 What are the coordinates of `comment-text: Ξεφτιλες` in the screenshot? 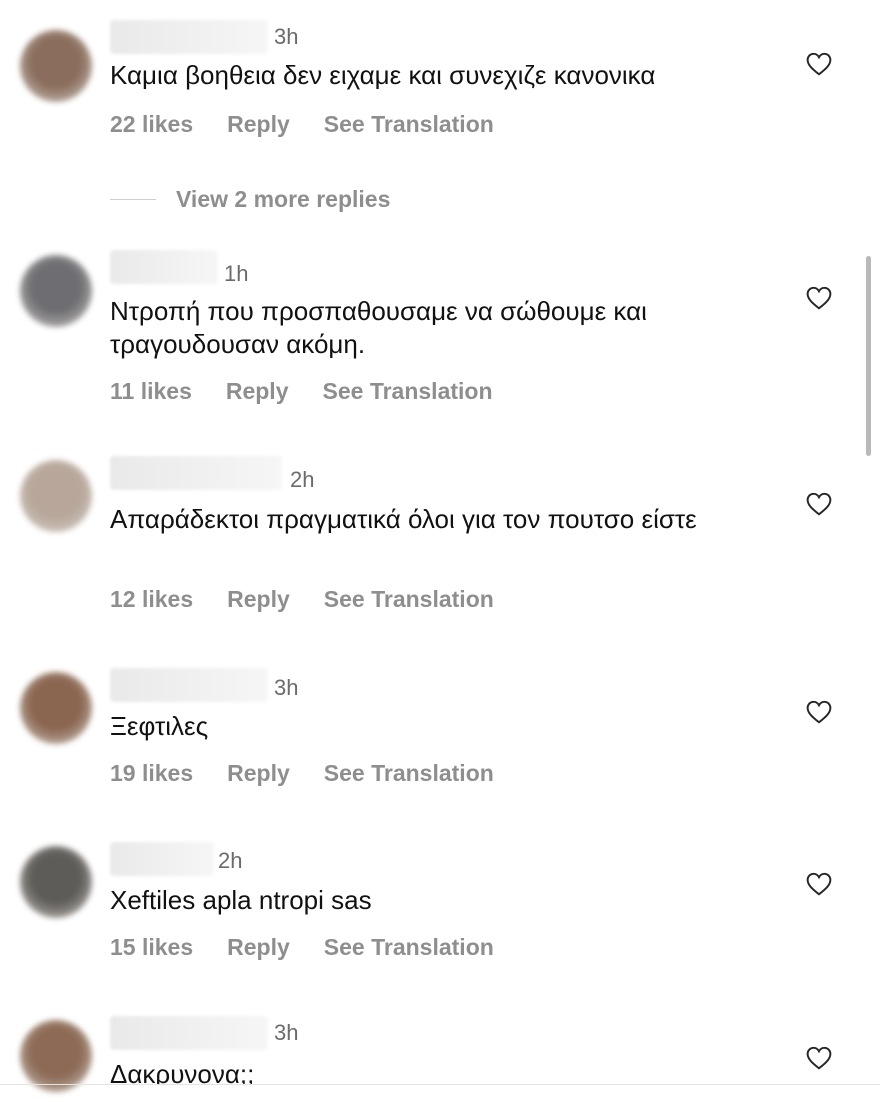 It's located at (159, 726).